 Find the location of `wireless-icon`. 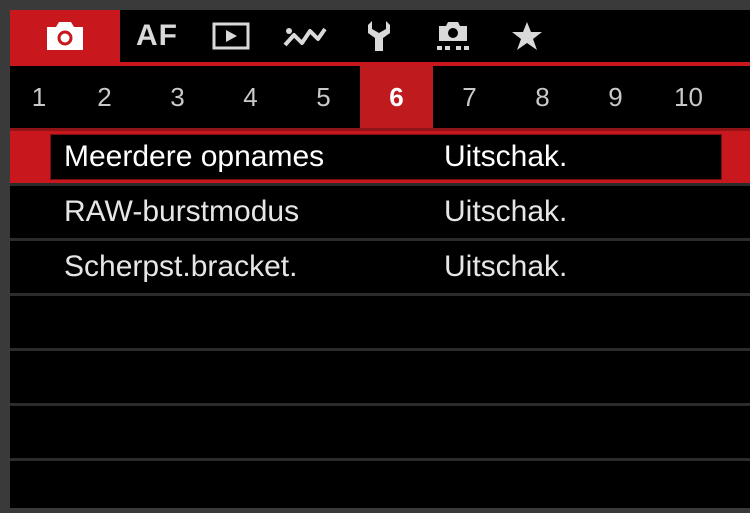

wireless-icon is located at coordinates (305, 37).